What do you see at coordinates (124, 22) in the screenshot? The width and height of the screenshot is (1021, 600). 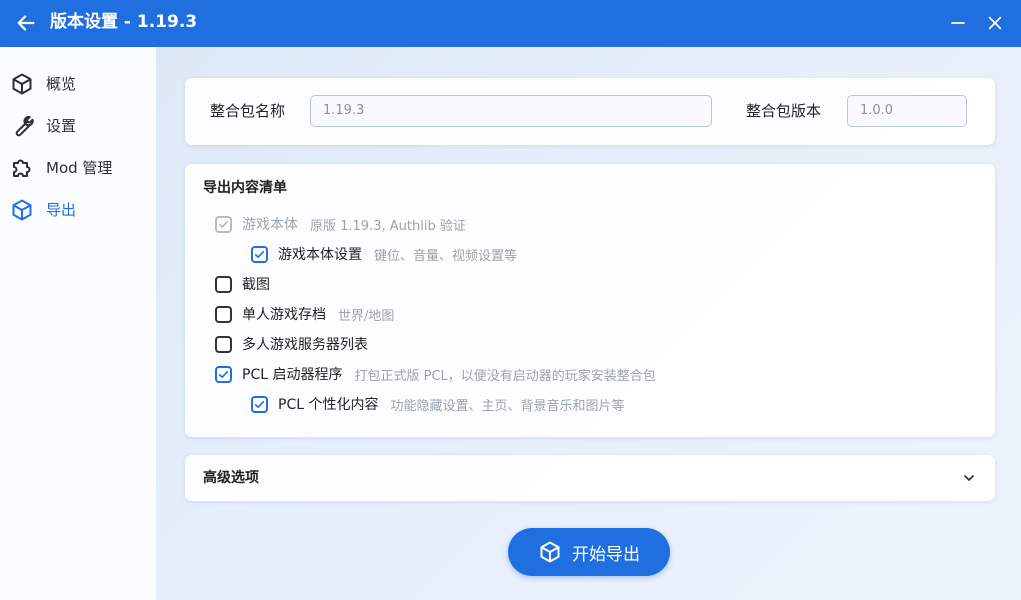 I see `window-title: 版本设置 - 1.19.3` at bounding box center [124, 22].